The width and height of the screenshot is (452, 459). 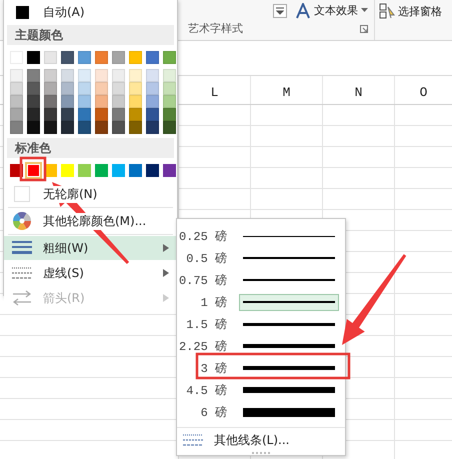 What do you see at coordinates (387, 11) in the screenshot?
I see `pane-cursor-icon` at bounding box center [387, 11].